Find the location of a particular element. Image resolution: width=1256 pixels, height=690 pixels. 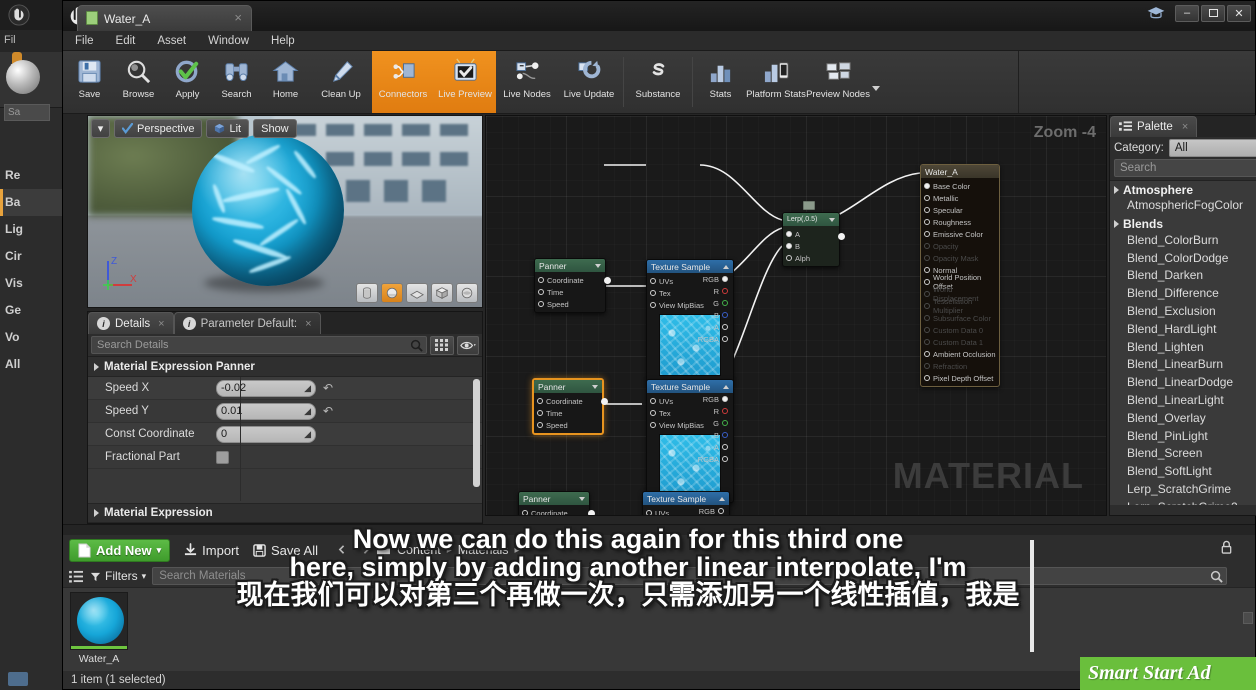

details-grid-view-button is located at coordinates (442, 345).